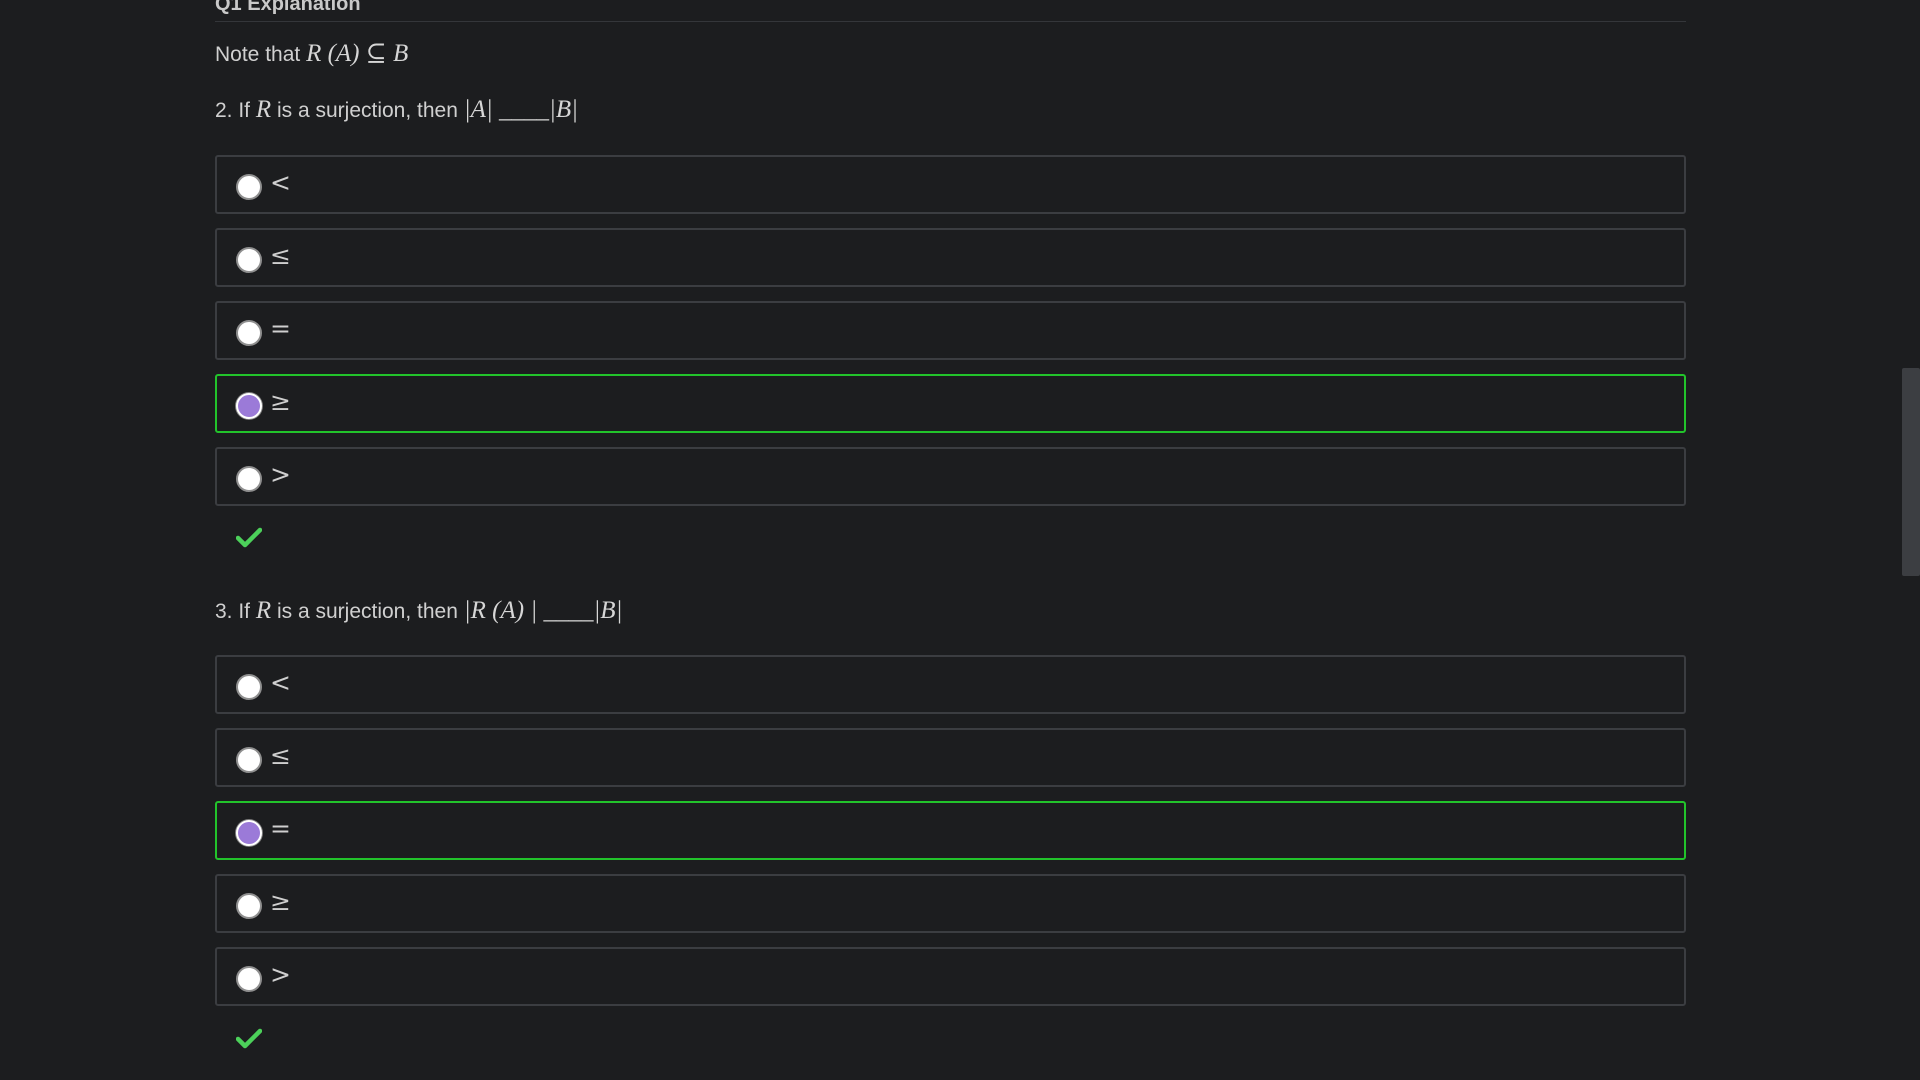 The image size is (1920, 1080). I want to click on q2-option-greater-than: >, so click(950, 476).